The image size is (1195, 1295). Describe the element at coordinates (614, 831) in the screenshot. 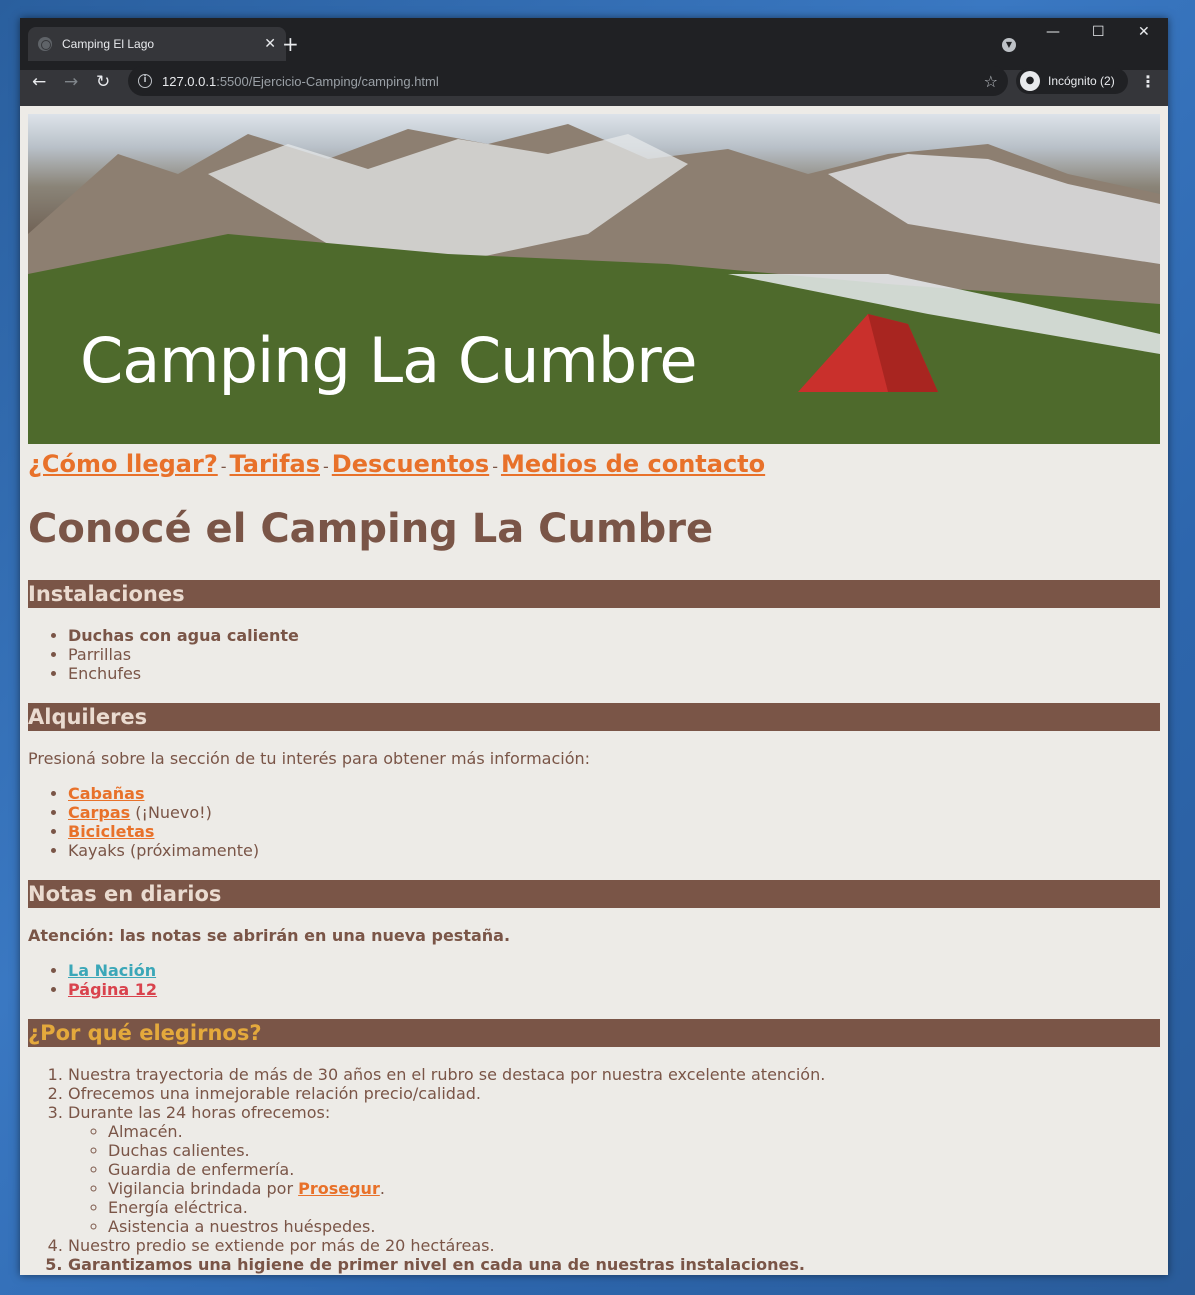

I see `list-item: Bicicletas` at that location.